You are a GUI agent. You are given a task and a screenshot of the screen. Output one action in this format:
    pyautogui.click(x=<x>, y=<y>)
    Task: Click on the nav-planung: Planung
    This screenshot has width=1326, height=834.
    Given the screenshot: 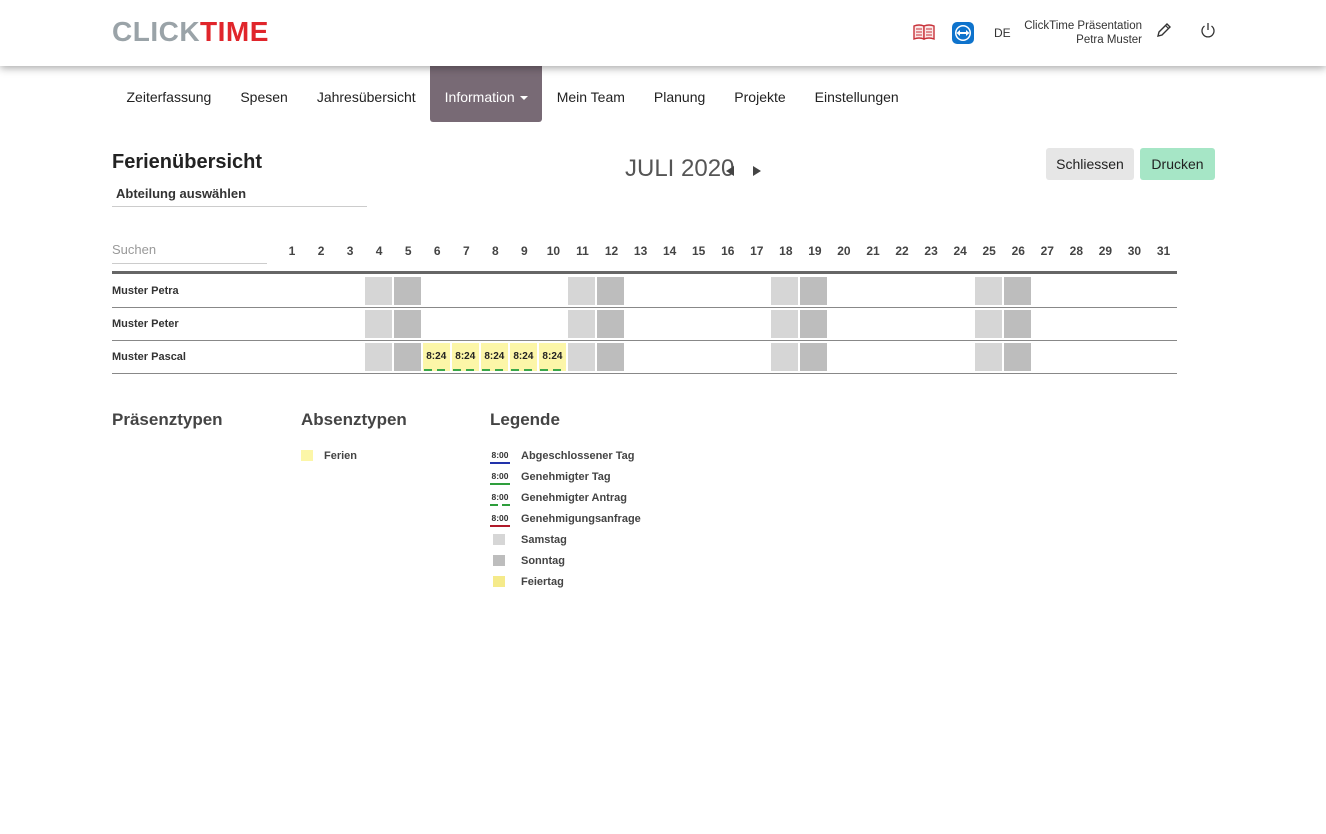 What is the action you would take?
    pyautogui.click(x=679, y=94)
    